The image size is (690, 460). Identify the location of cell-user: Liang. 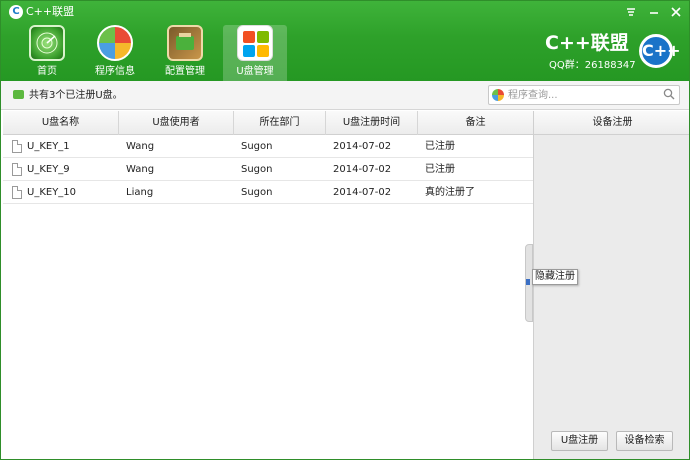
(140, 192).